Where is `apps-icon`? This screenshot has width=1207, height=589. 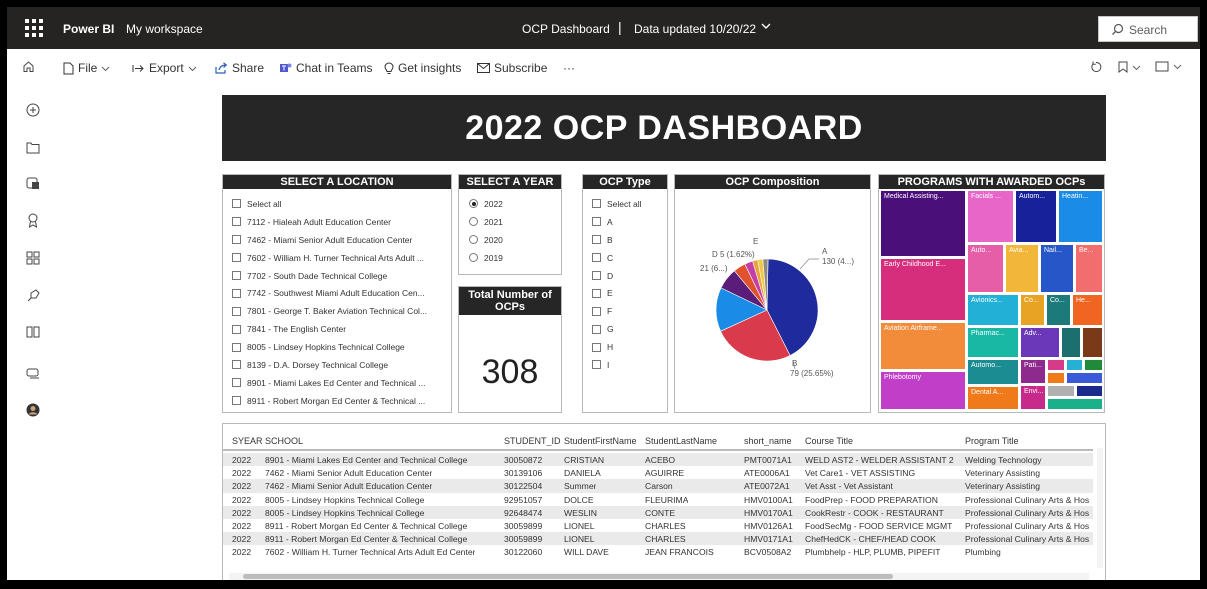 apps-icon is located at coordinates (33, 260).